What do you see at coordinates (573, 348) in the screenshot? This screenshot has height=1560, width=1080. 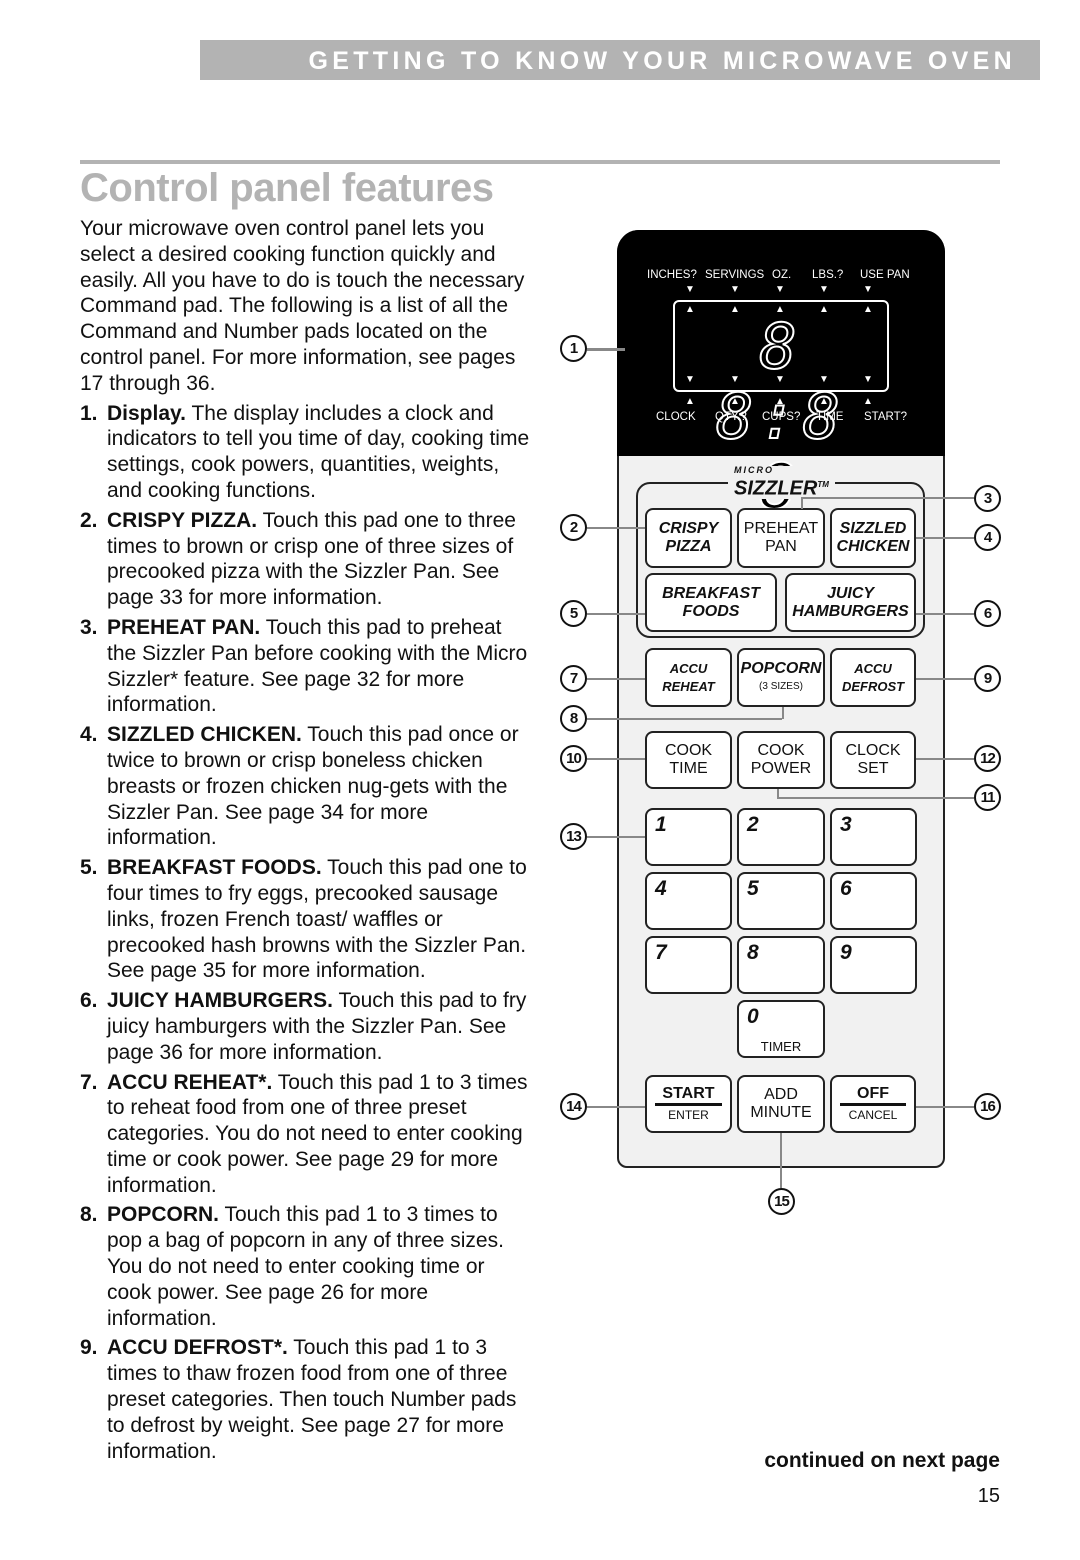 I see `callout-number: 1` at bounding box center [573, 348].